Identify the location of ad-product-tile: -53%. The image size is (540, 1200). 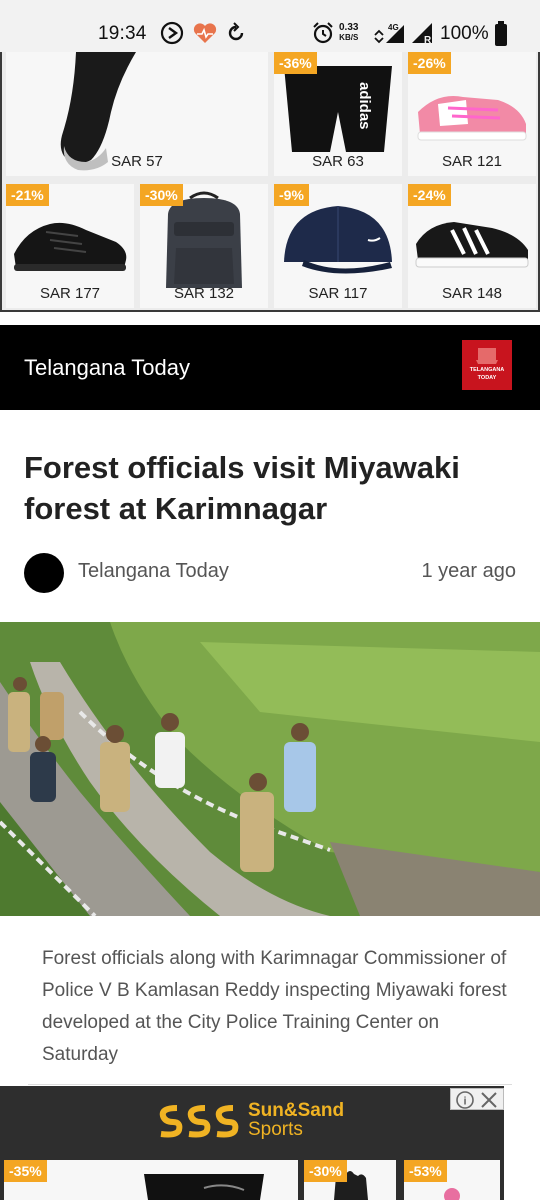
(452, 1180).